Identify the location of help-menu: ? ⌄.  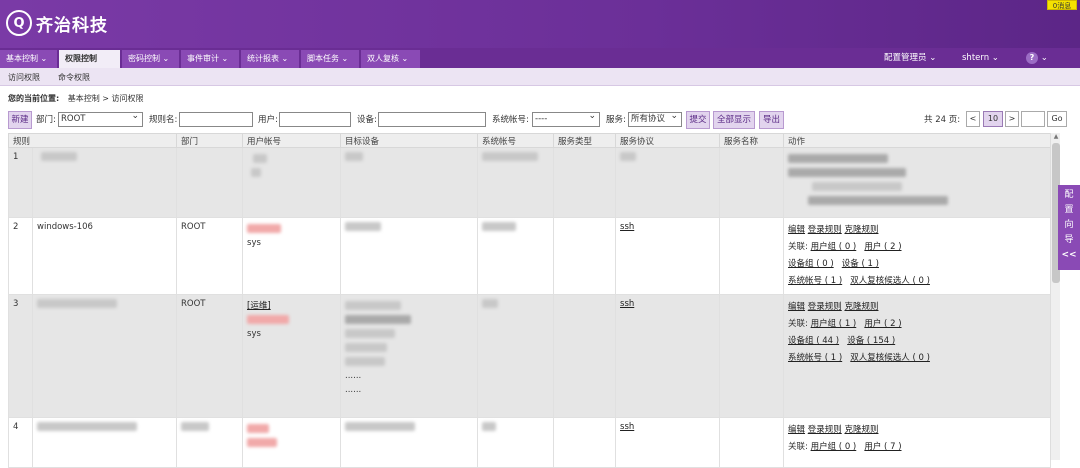
(1037, 58).